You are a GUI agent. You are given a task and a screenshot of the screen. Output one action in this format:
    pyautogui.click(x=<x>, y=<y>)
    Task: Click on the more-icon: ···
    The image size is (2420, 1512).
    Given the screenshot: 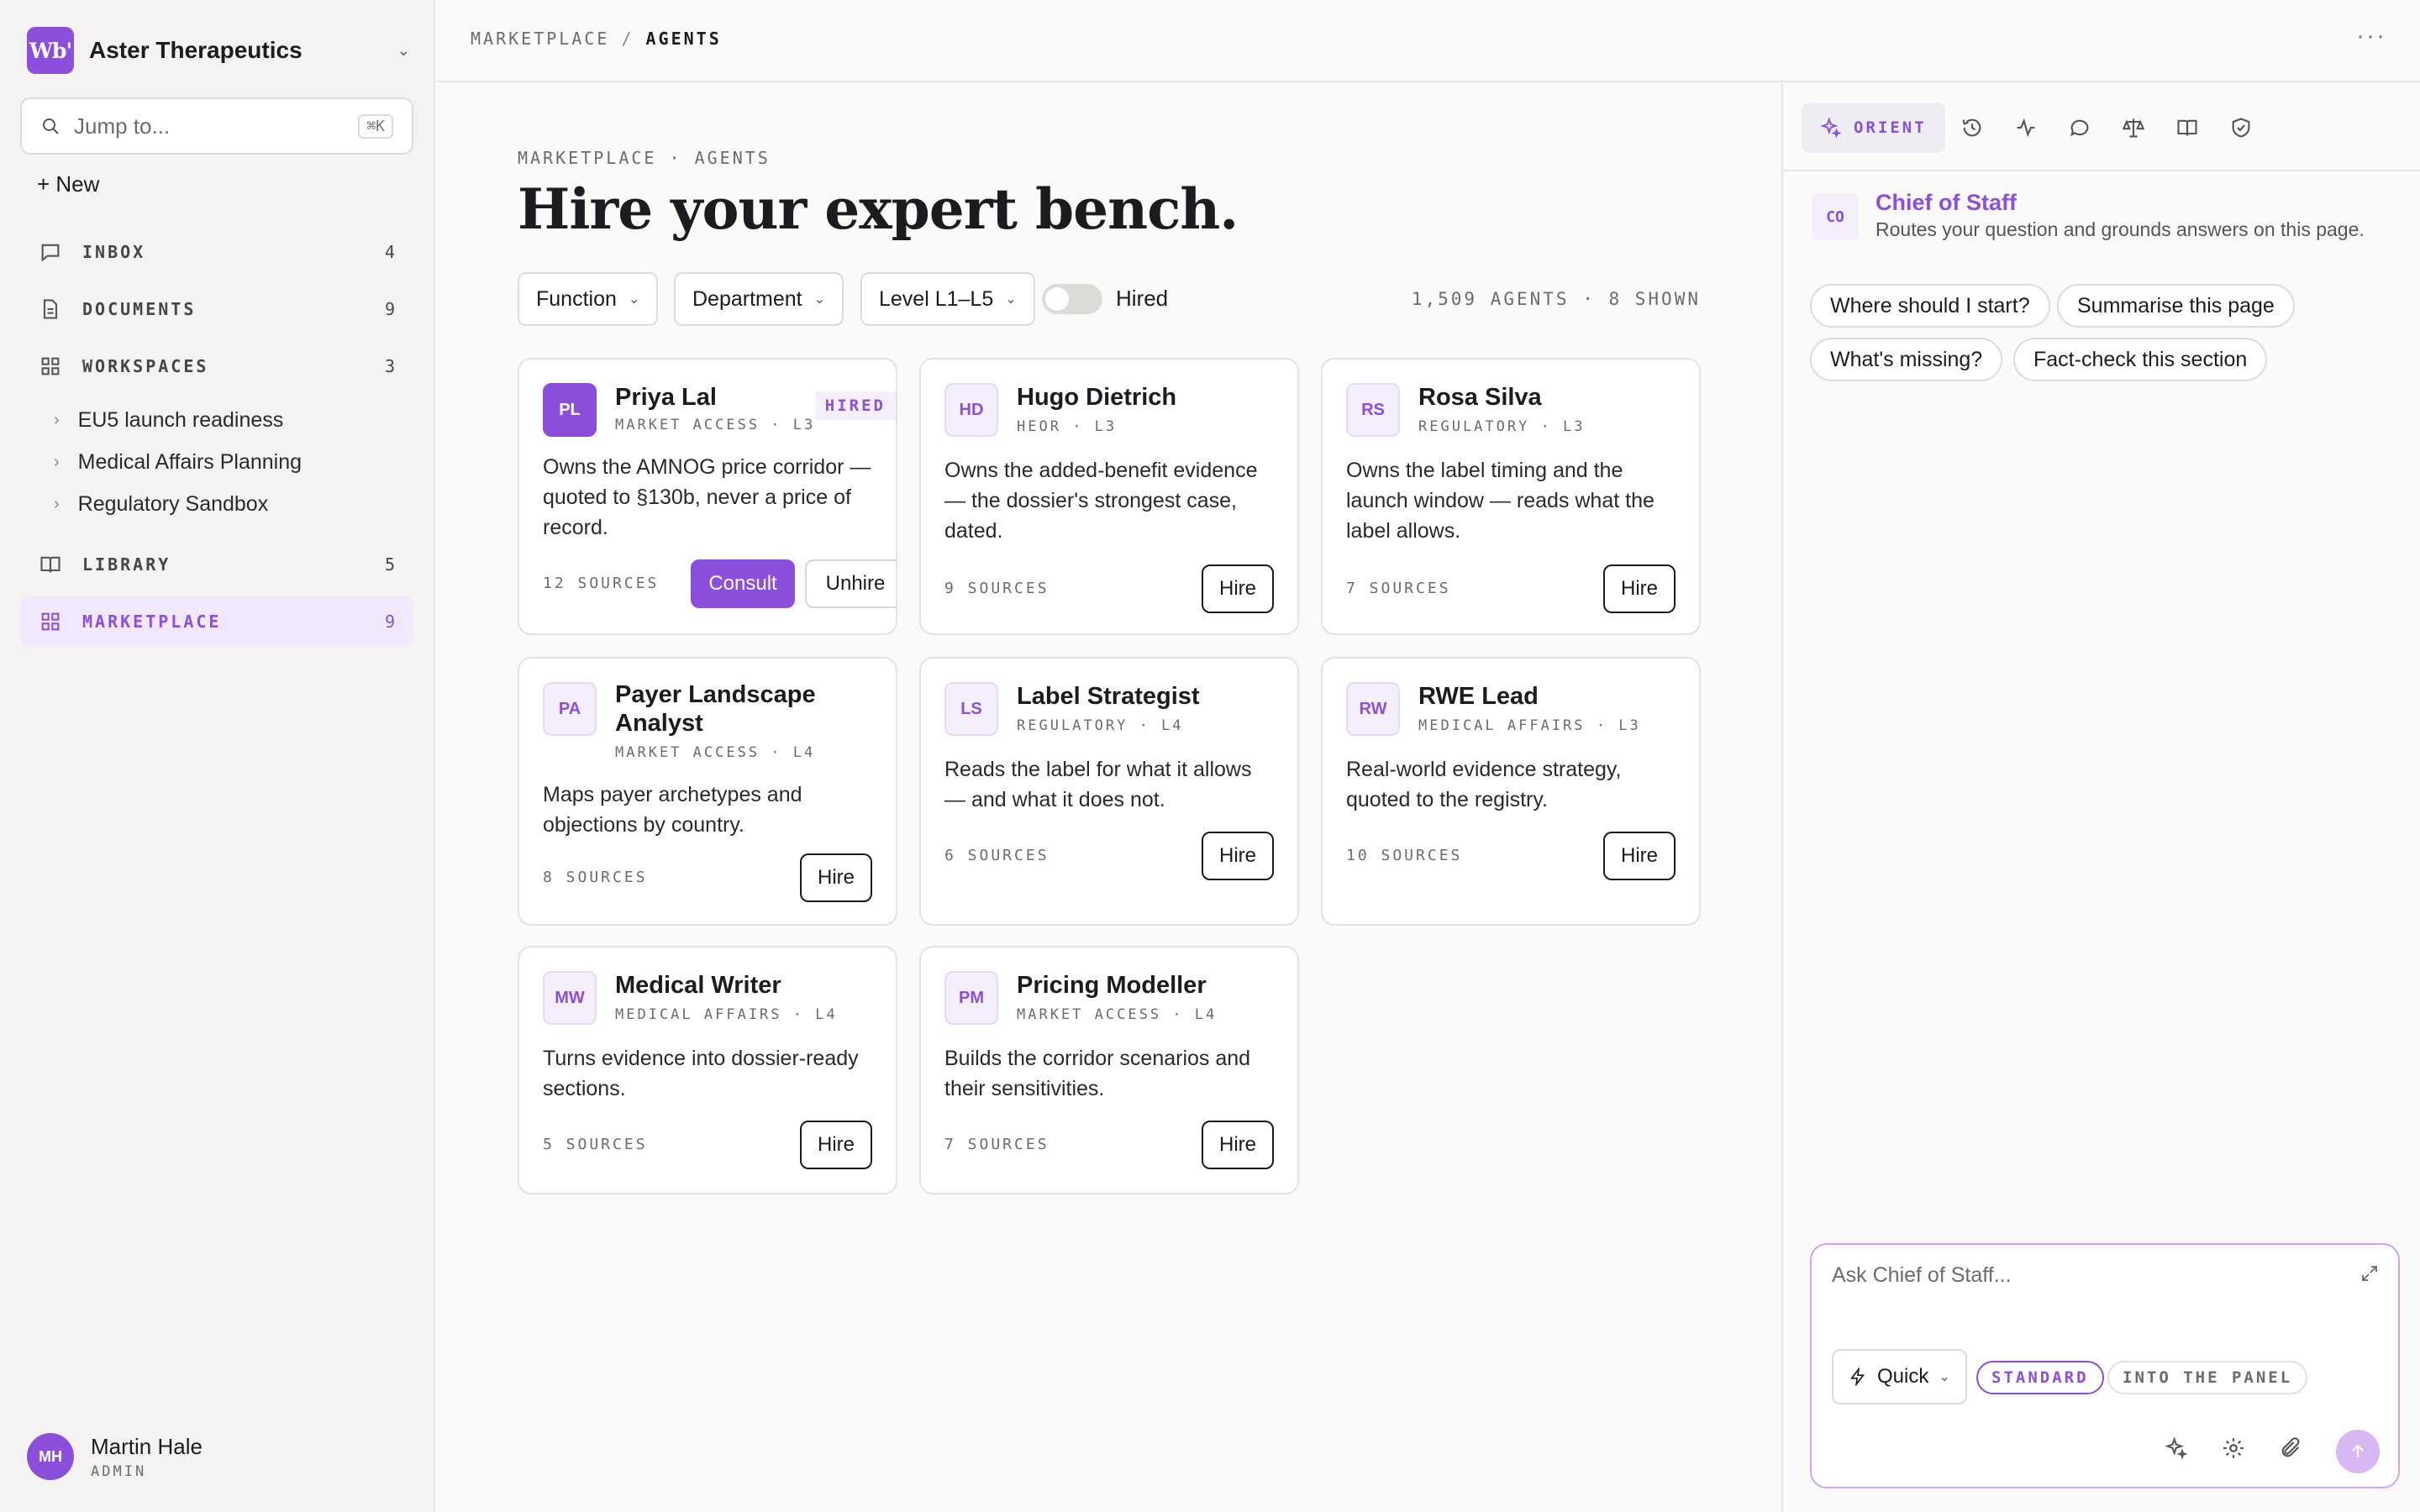 What is the action you would take?
    pyautogui.click(x=2371, y=36)
    